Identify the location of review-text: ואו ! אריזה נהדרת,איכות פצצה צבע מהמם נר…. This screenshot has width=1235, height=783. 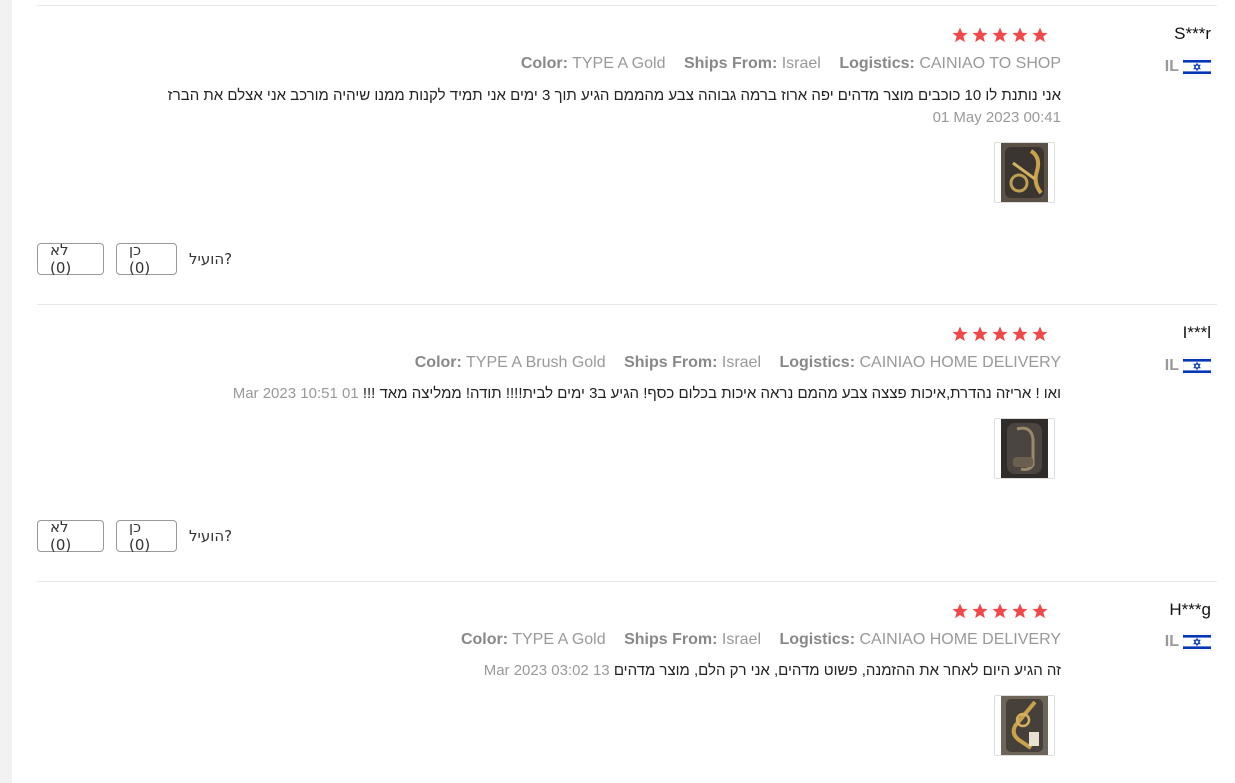
(647, 393).